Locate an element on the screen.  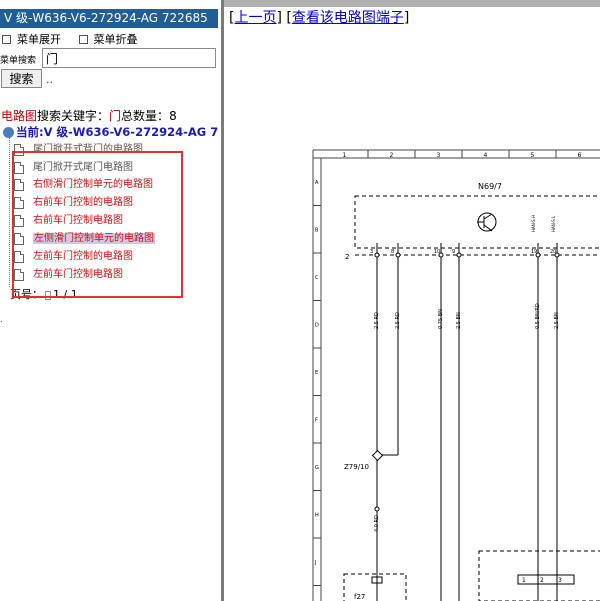
bottom-pin: 1 is located at coordinates (524, 580).